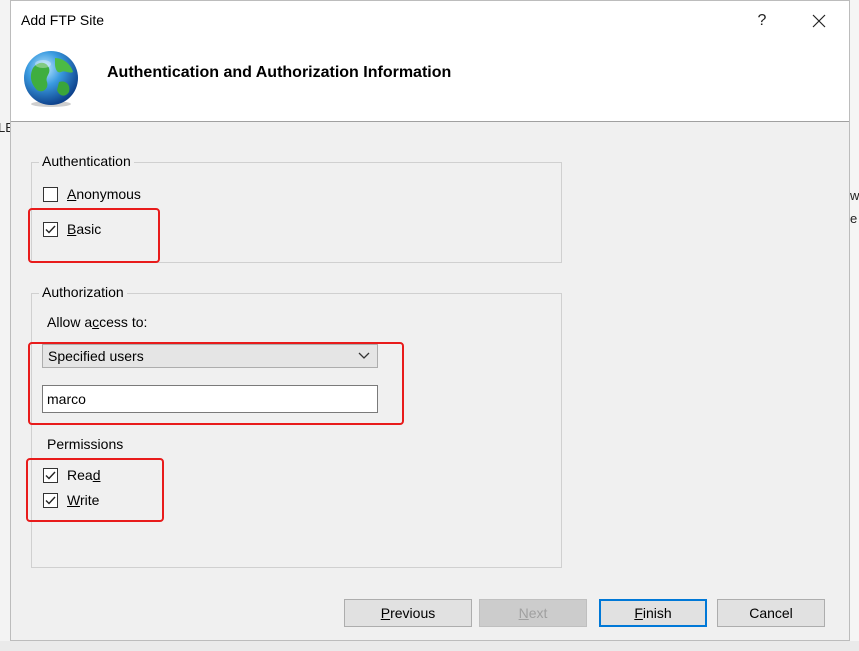 The width and height of the screenshot is (859, 651). Describe the element at coordinates (854, 218) in the screenshot. I see `background-text-fragment: e` at that location.